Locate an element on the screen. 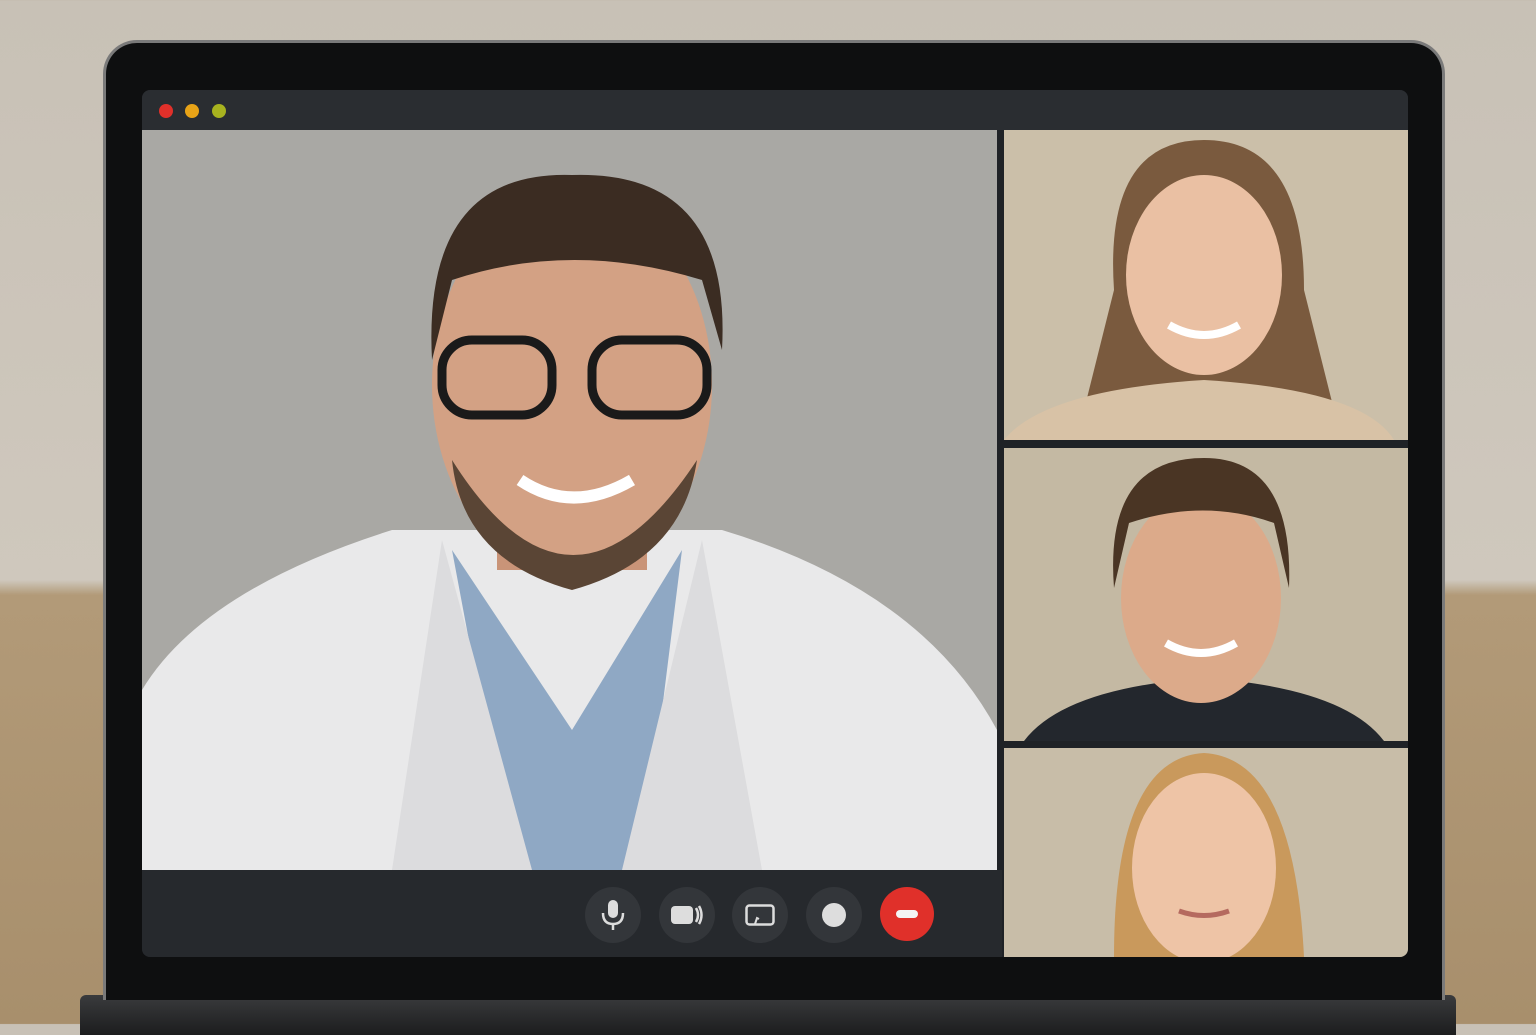  participant-woman-1-video is located at coordinates (1206, 285).